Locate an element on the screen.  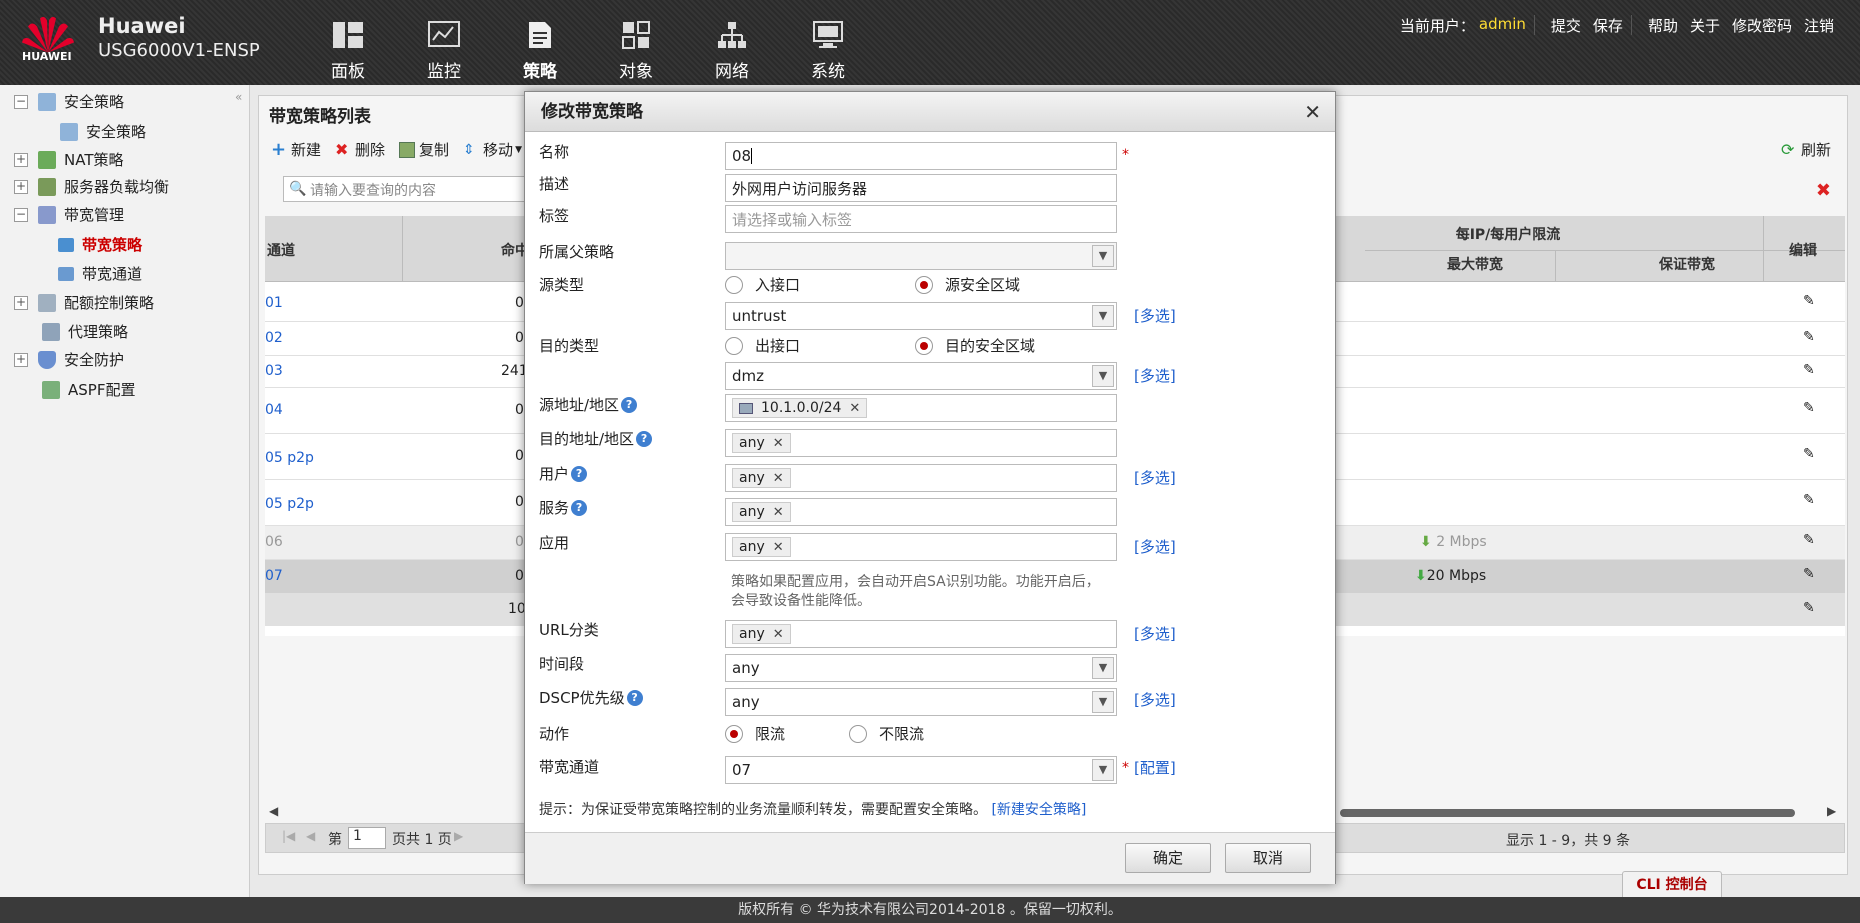
app-multi-link: [多选] is located at coordinates (1155, 546).